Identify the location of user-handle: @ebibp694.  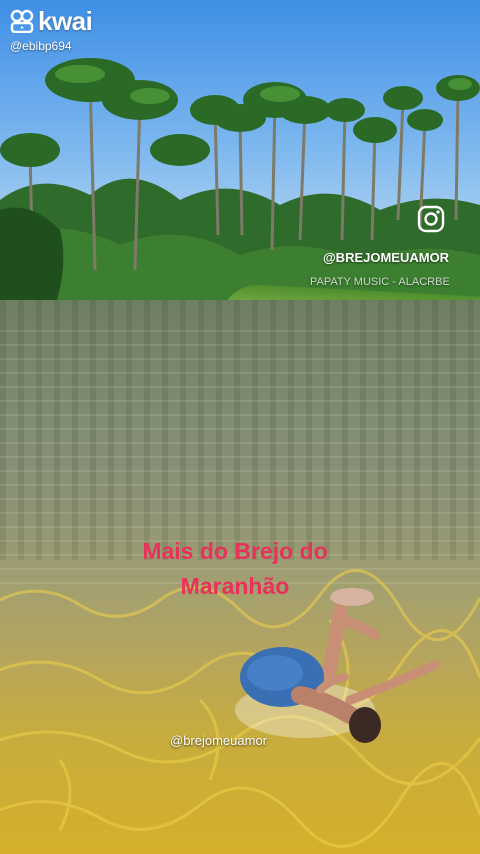
(41, 46).